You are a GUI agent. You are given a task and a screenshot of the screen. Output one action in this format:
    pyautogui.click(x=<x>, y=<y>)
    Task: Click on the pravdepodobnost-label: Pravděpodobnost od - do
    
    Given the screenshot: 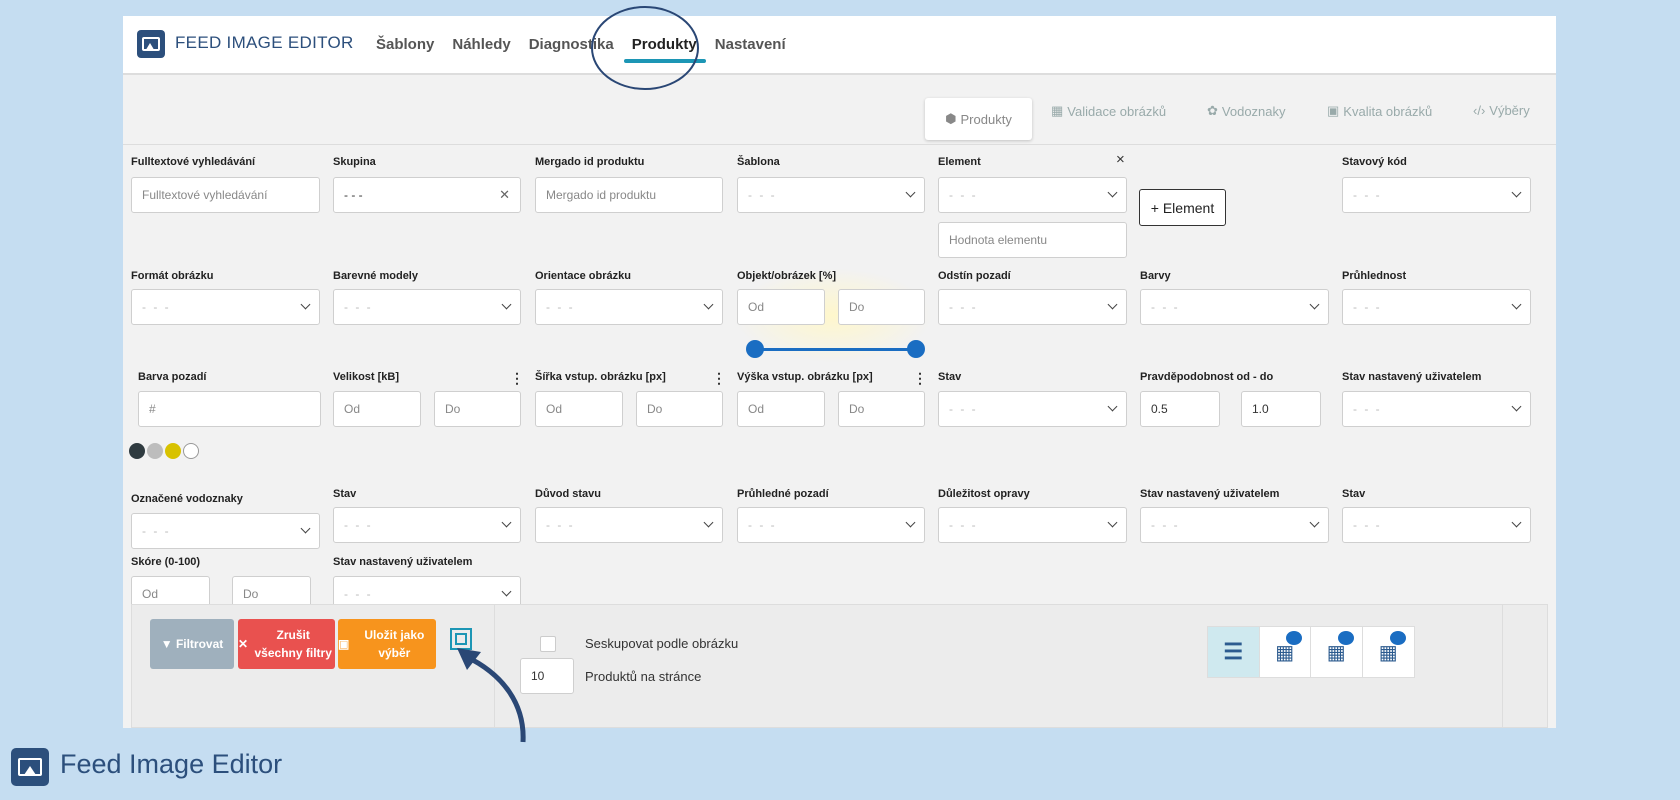 What is the action you would take?
    pyautogui.click(x=1207, y=377)
    